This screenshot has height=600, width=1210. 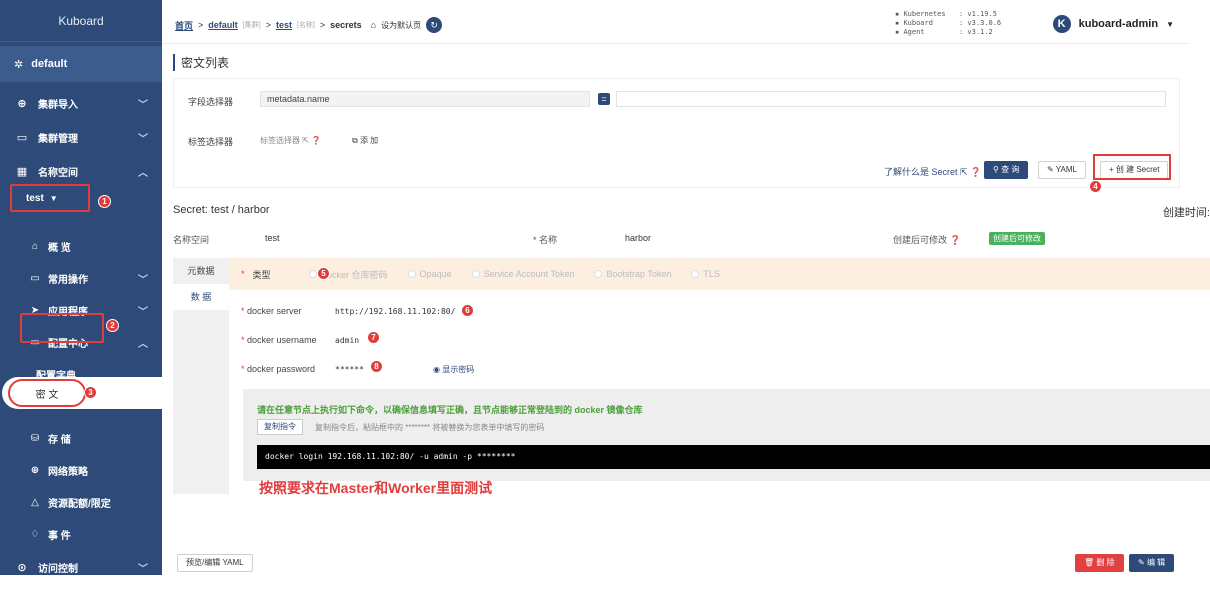 What do you see at coordinates (430, 427) in the screenshot?
I see `copy-command-hint: 复制指令后，粘贴框中的 ******** 将被替换为您表单中填写的密码` at bounding box center [430, 427].